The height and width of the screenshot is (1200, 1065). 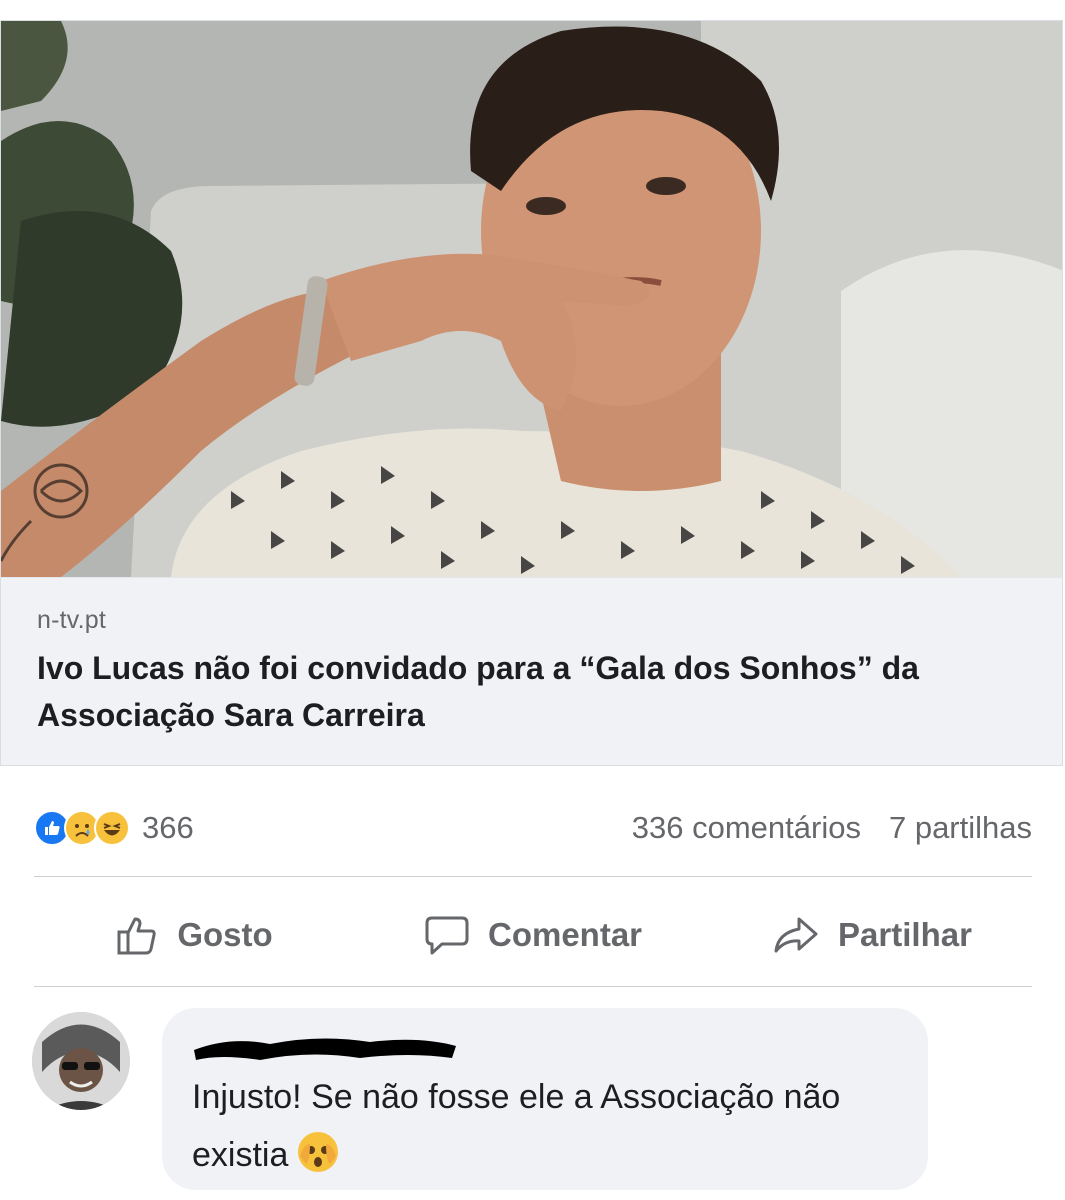 I want to click on haha-reaction-icon, so click(x=112, y=828).